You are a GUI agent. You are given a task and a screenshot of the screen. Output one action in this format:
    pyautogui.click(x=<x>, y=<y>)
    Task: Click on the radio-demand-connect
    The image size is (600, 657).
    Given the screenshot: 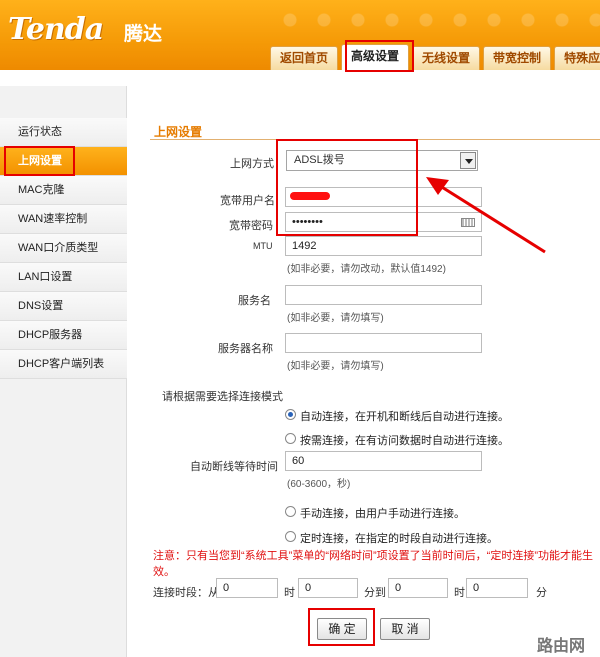 What is the action you would take?
    pyautogui.click(x=290, y=438)
    